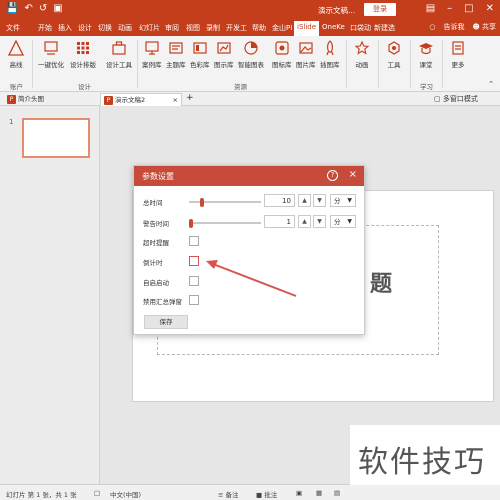 The image size is (500, 500). Describe the element at coordinates (458, 65) in the screenshot. I see `more-button-label: 更多` at that location.